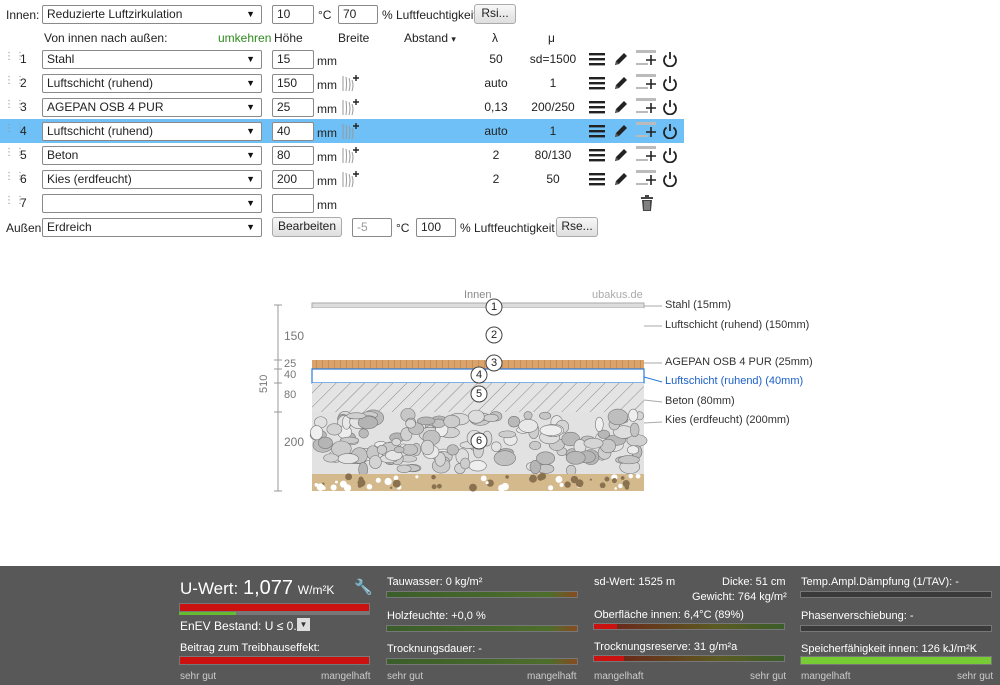 This screenshot has height=685, width=1000. What do you see at coordinates (209, 588) in the screenshot?
I see `u-value-caption: U-Wert:` at bounding box center [209, 588].